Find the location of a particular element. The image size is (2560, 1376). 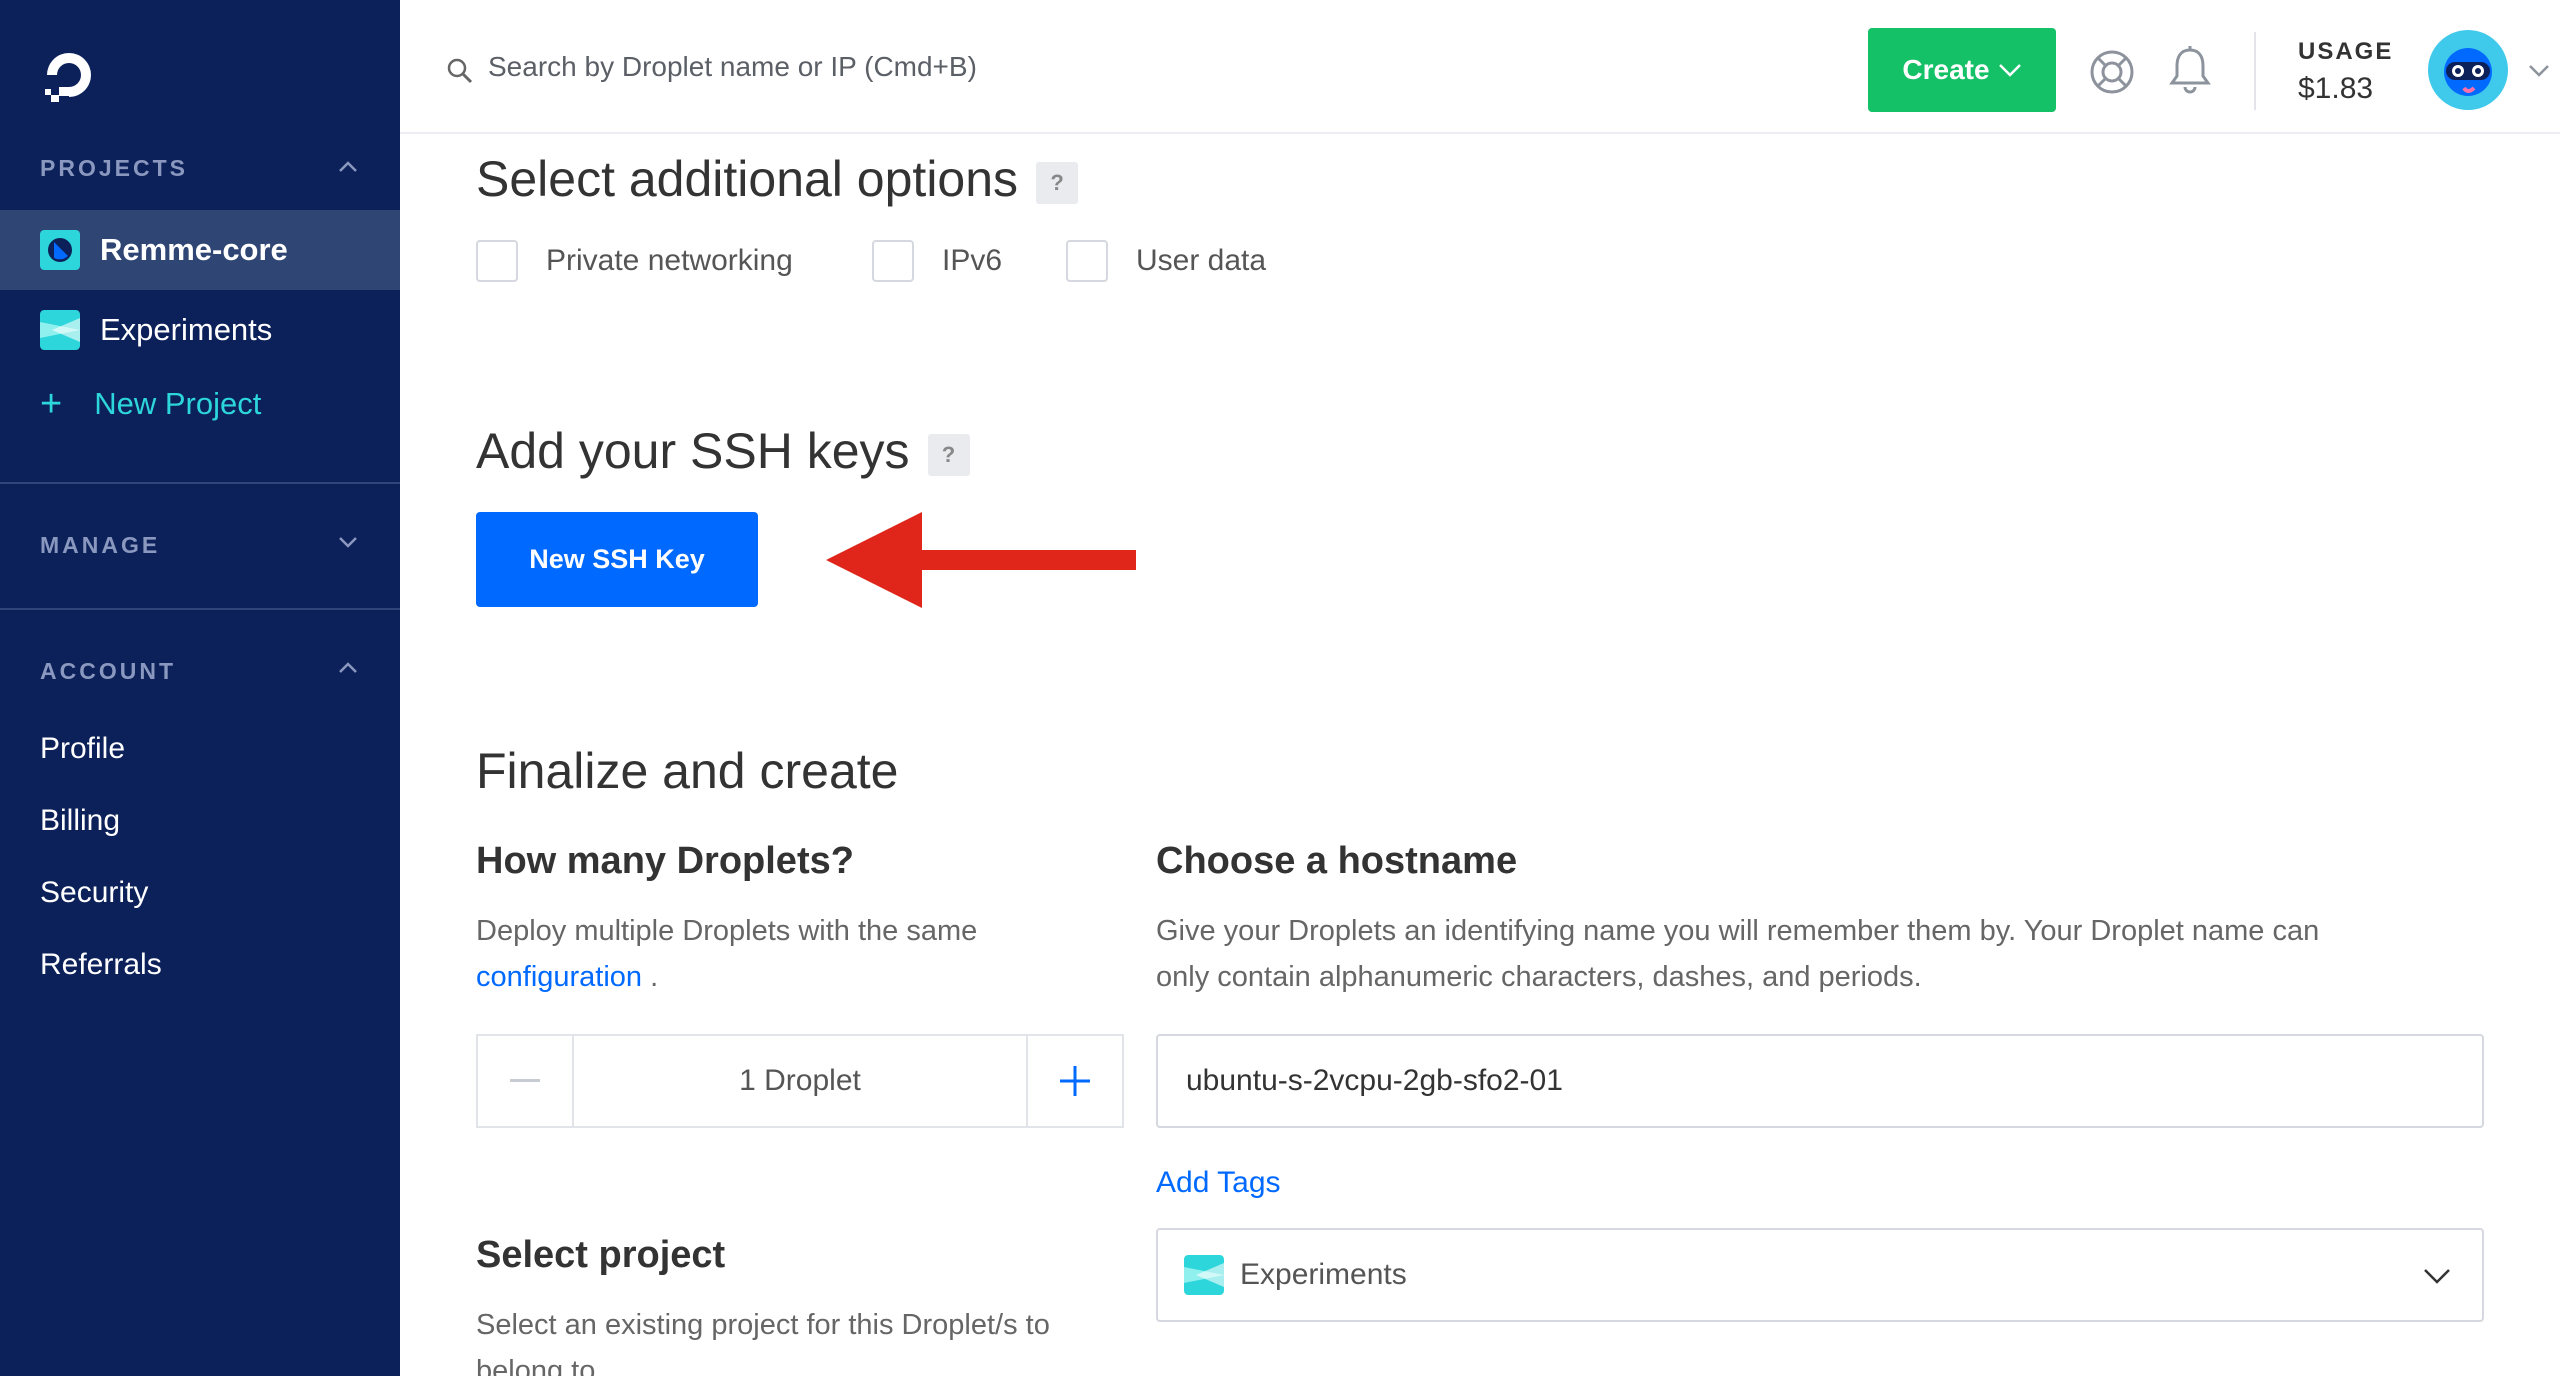

new-project-link: + New Project is located at coordinates (150, 404).